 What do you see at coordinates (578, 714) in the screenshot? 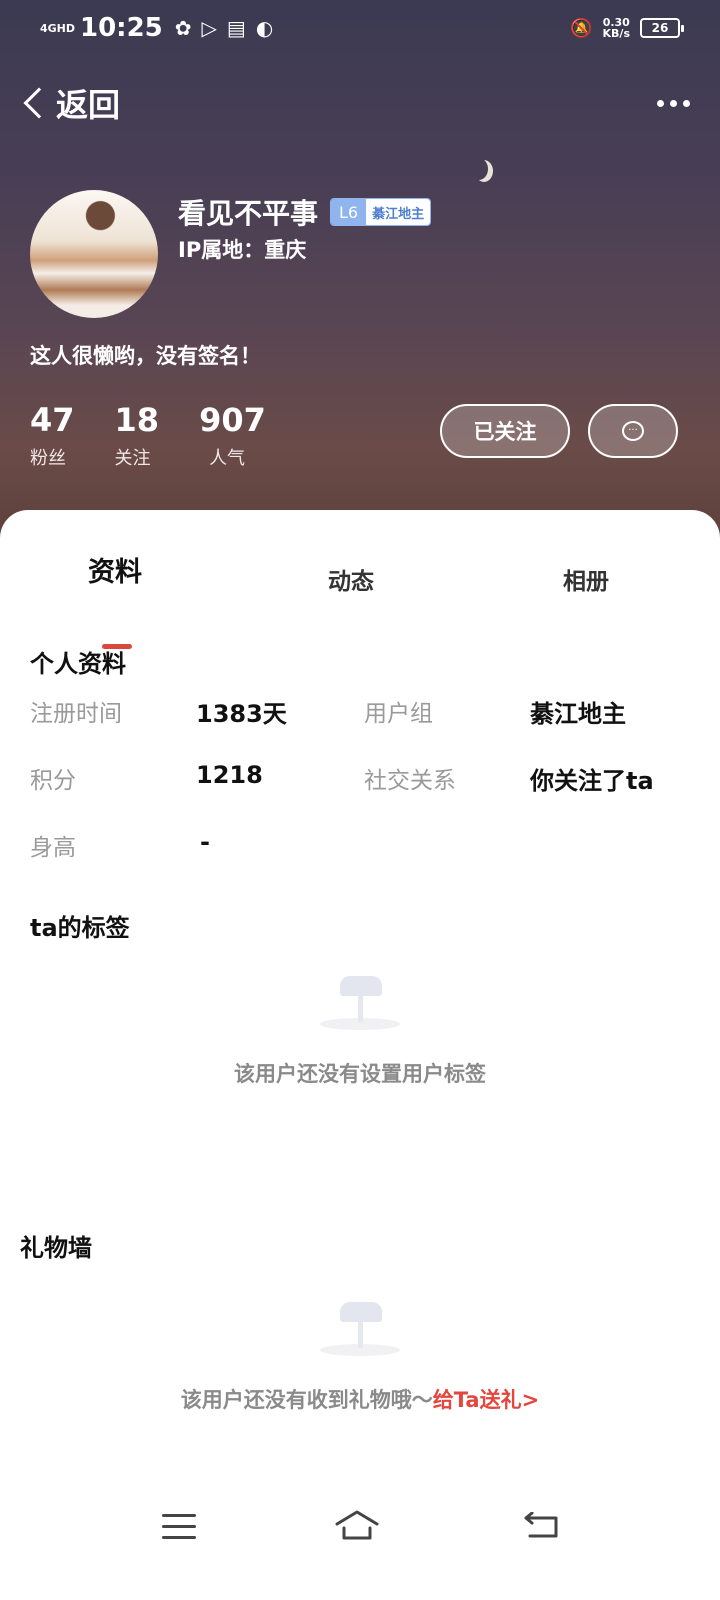
I see `user-group-value: 綦江地主` at bounding box center [578, 714].